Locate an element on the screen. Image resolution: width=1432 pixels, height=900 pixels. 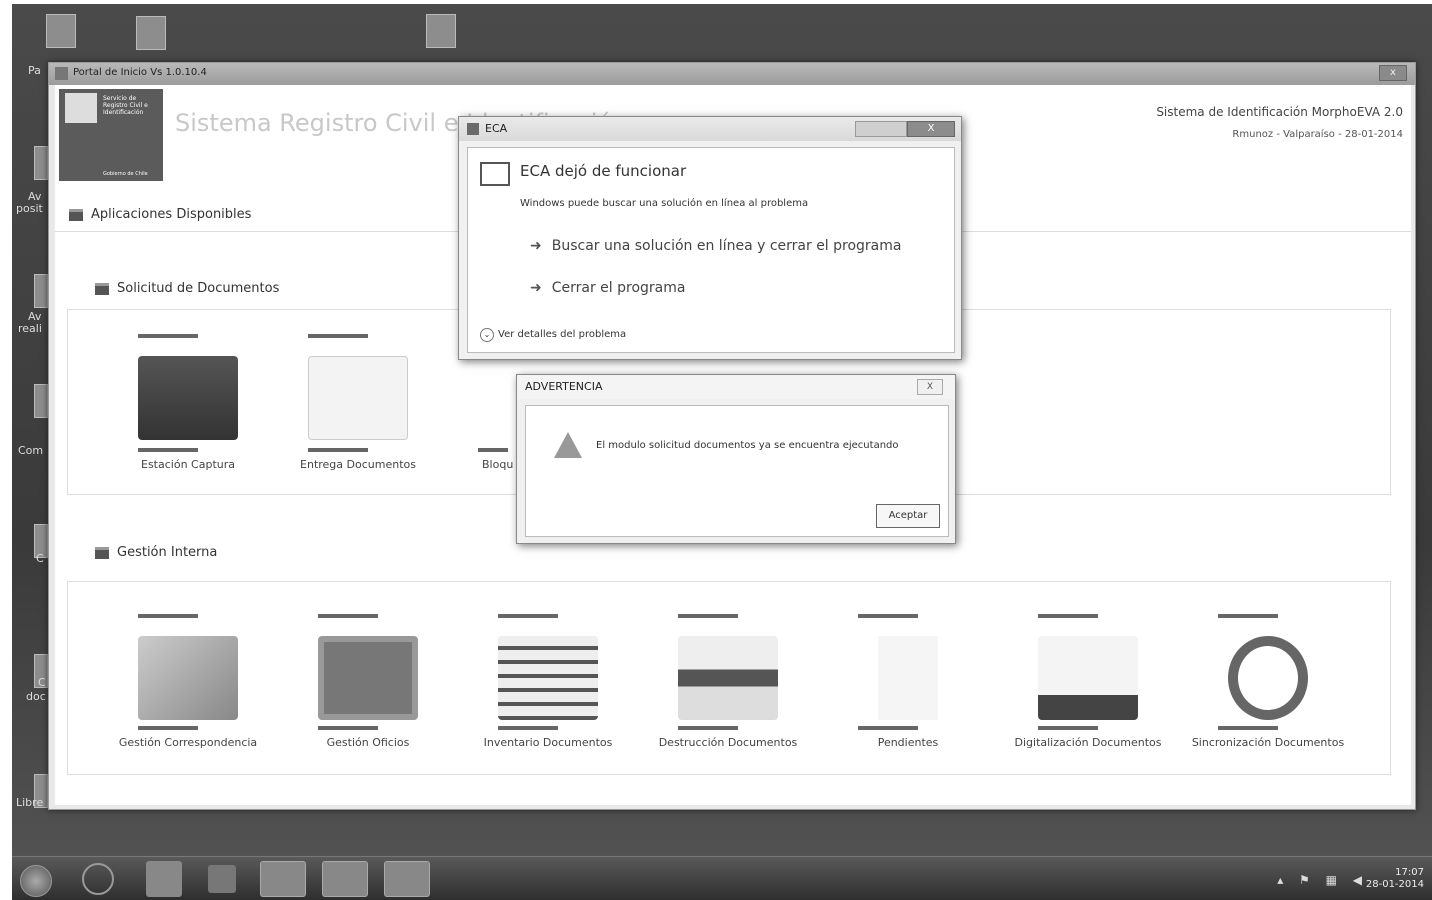
clock-date: 28-01-2014 is located at coordinates (1394, 884).